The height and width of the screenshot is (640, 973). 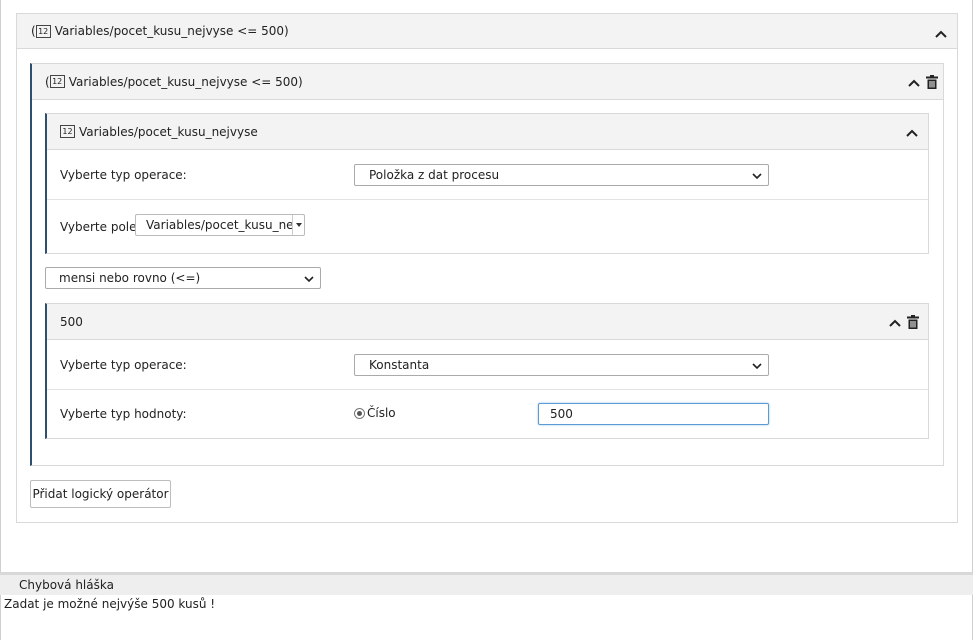 I want to click on field-combobox: Variables/pocet_kusu_nej, so click(x=220, y=225).